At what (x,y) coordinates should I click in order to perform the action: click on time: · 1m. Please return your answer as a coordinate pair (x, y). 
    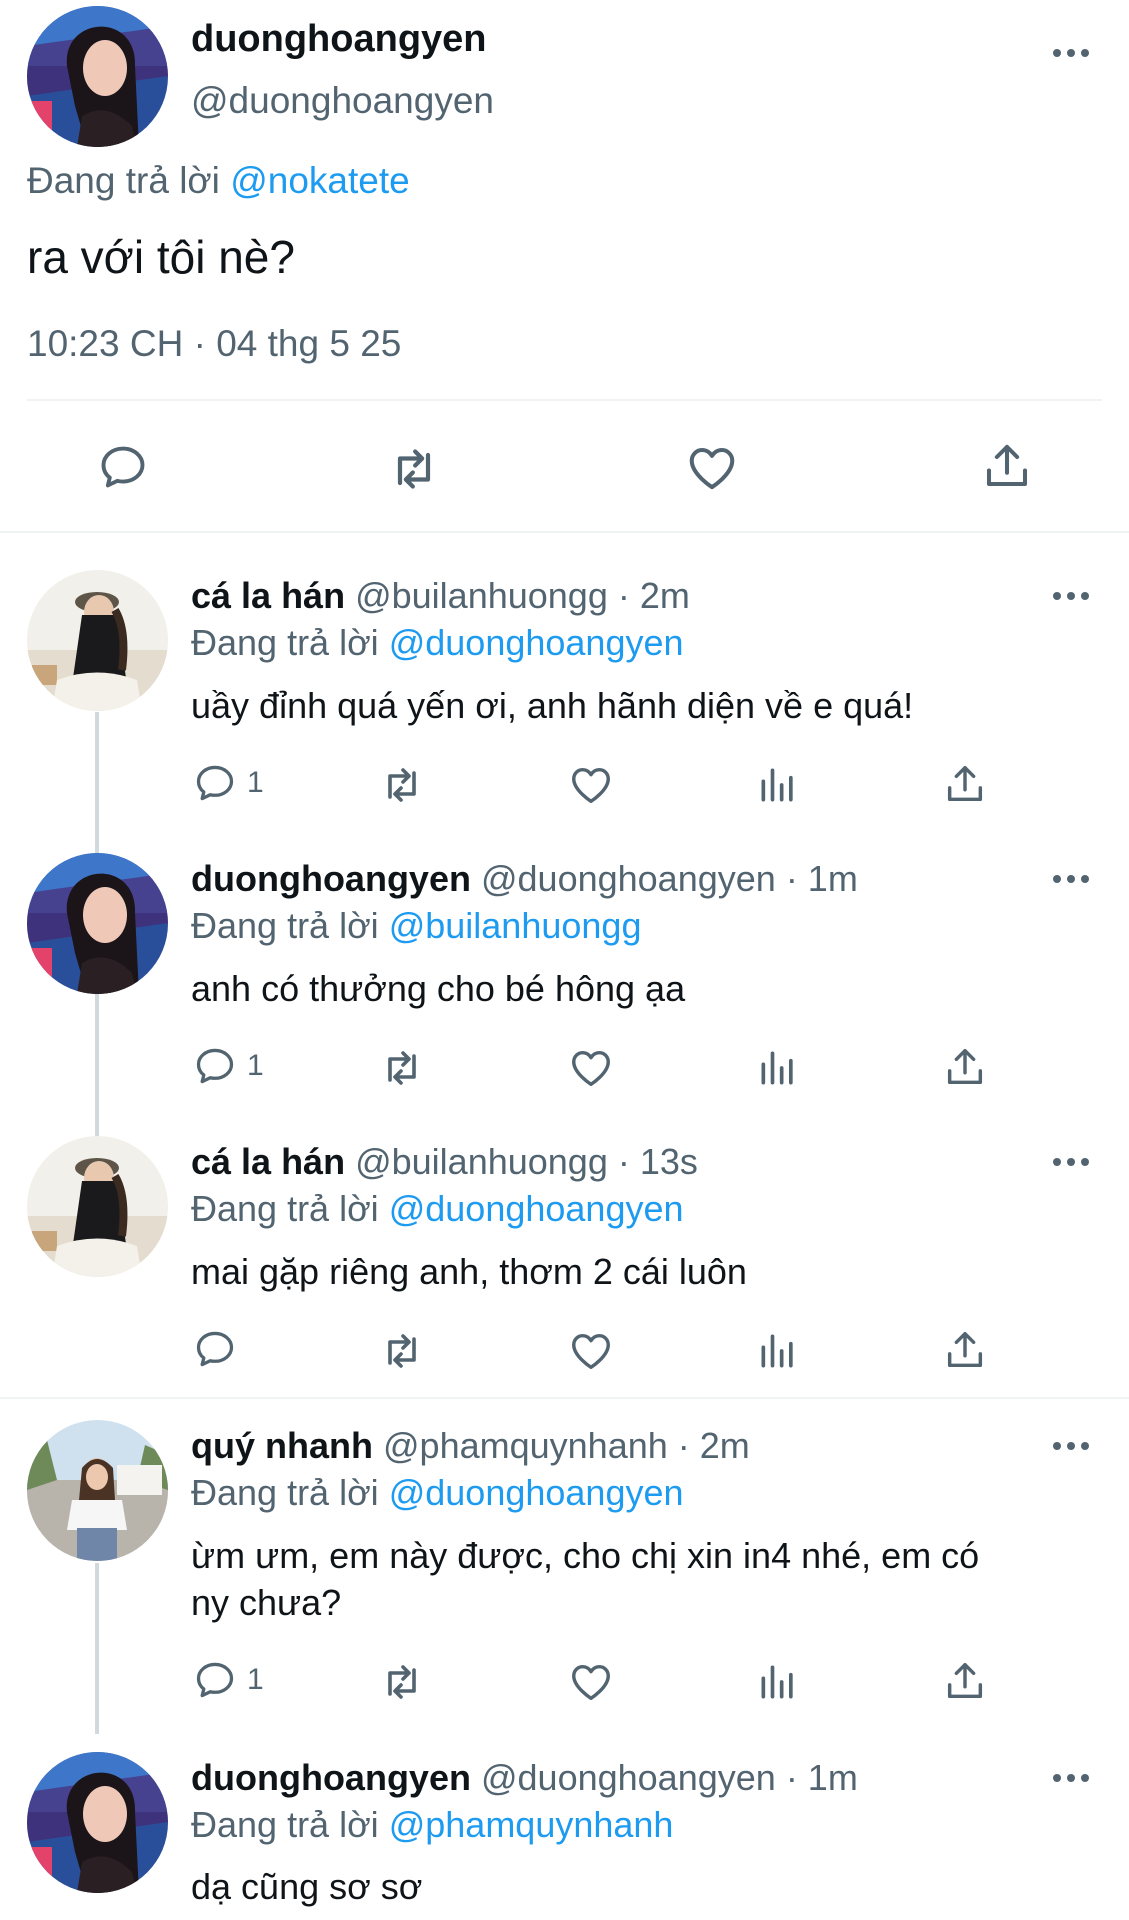
    Looking at the image, I should click on (821, 1777).